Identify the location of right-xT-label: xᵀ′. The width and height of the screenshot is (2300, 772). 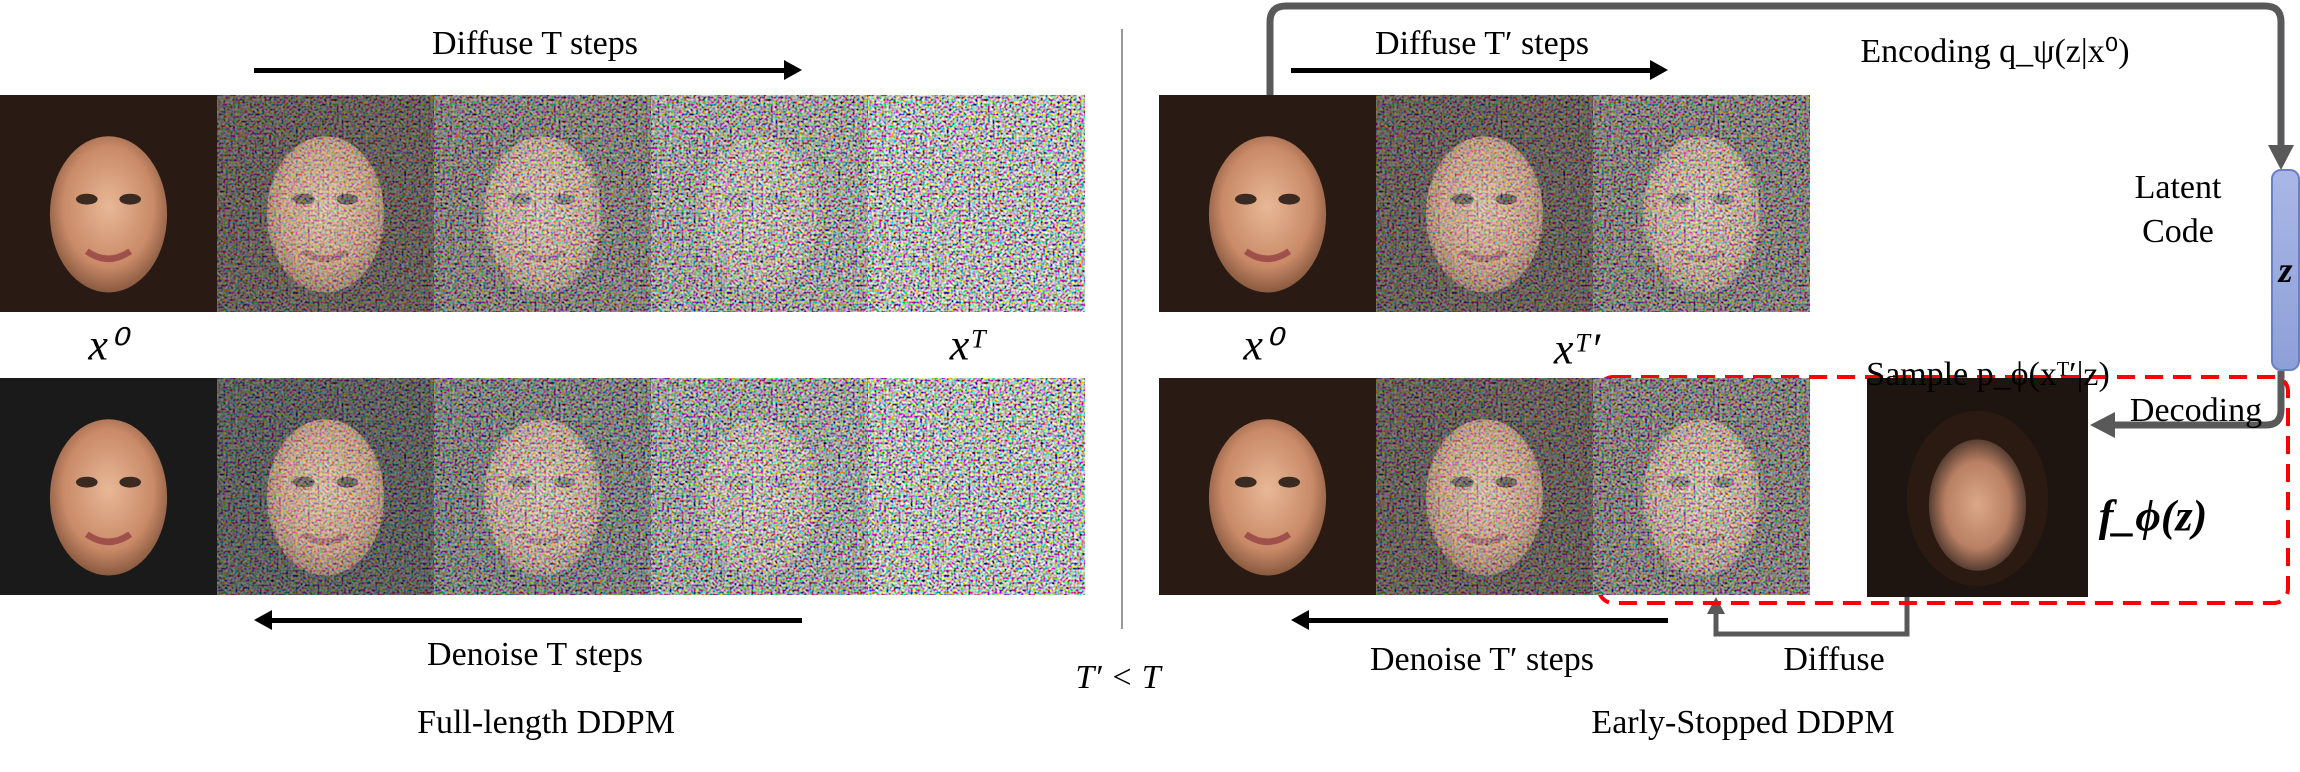
(1577, 349).